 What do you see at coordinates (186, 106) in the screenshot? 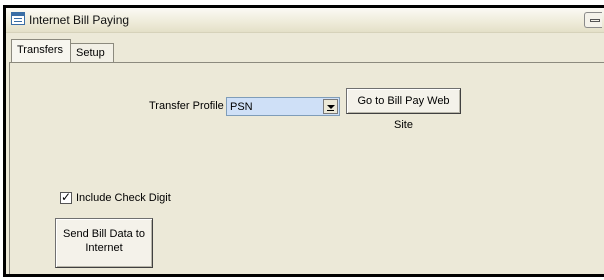
I see `transfer-profile-label: Transfer Profile` at bounding box center [186, 106].